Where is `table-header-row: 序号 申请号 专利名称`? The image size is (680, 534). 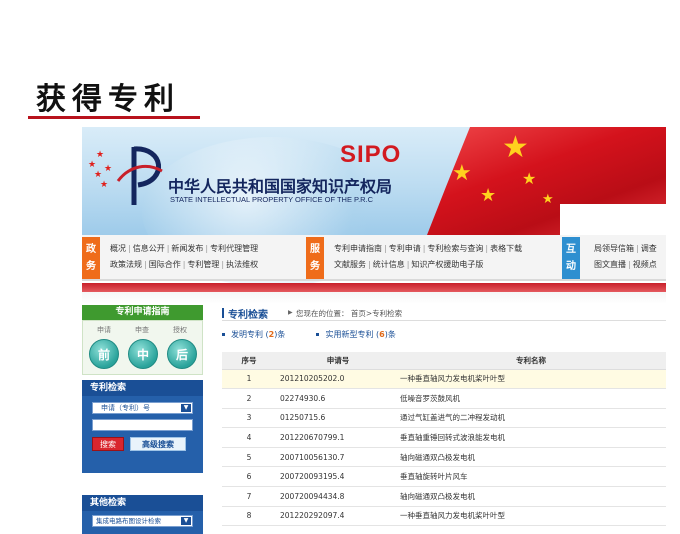
table-header-row: 序号 申请号 专利名称 is located at coordinates (444, 361).